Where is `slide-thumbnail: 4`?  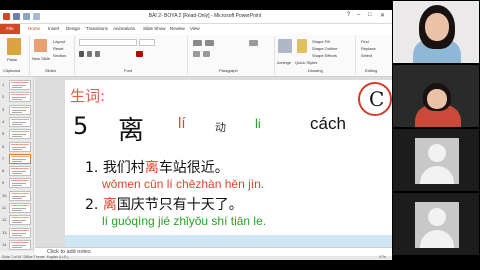
slide-thumbnail: 4 is located at coordinates (17, 122).